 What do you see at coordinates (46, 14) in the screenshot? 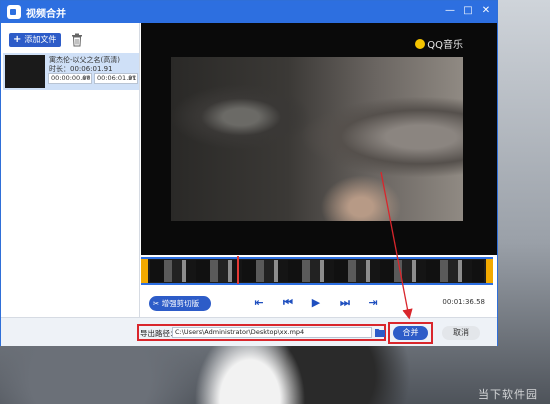
I see `window-title: 视频合并` at bounding box center [46, 14].